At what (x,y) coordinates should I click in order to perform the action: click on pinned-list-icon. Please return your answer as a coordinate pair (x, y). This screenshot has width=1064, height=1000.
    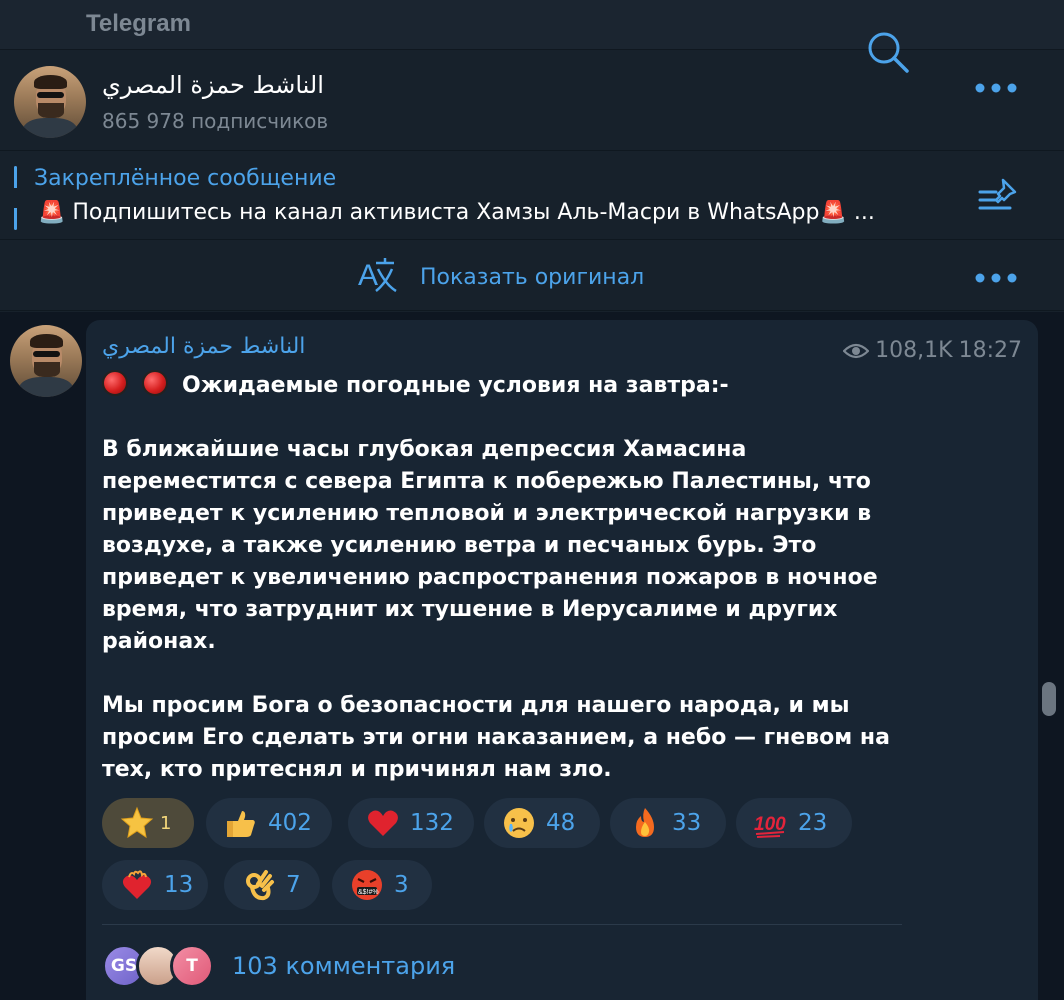
    Looking at the image, I should click on (999, 196).